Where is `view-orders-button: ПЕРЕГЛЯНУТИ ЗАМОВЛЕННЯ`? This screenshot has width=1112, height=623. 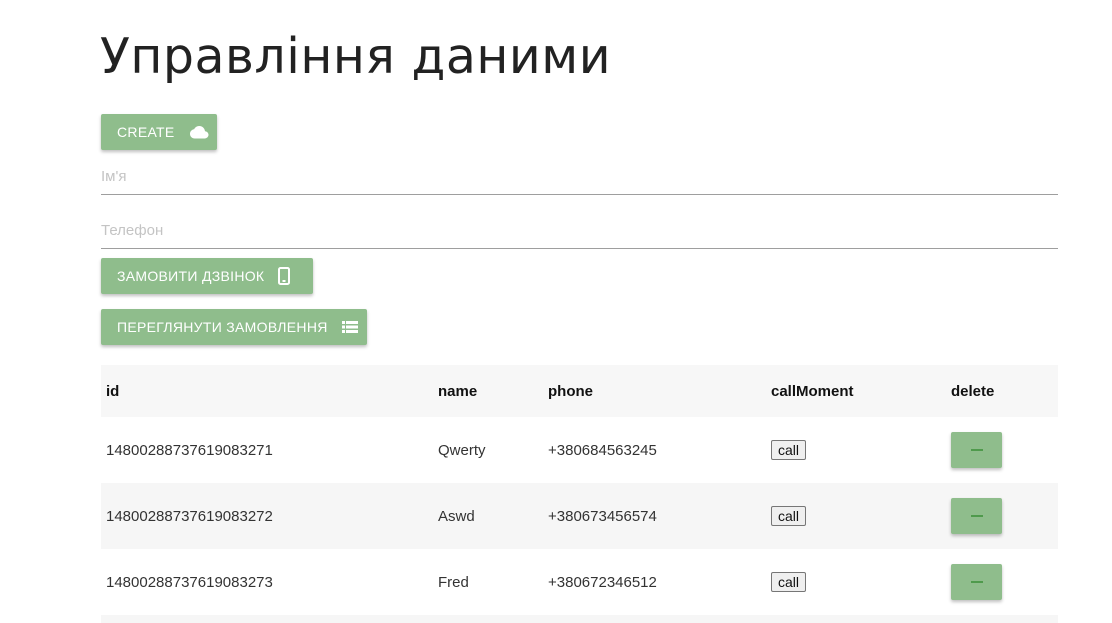
view-orders-button: ПЕРЕГЛЯНУТИ ЗАМОВЛЕННЯ is located at coordinates (234, 327).